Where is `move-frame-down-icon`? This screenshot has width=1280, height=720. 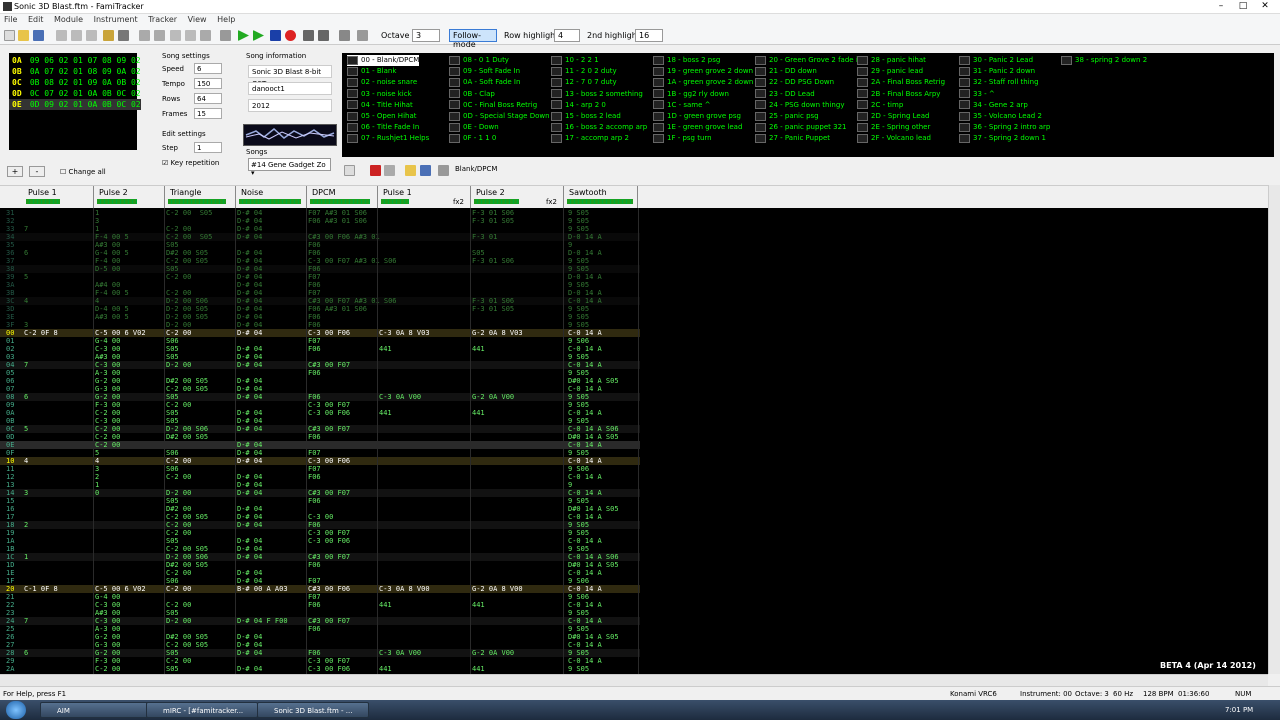
move-frame-down-icon is located at coordinates (190, 35).